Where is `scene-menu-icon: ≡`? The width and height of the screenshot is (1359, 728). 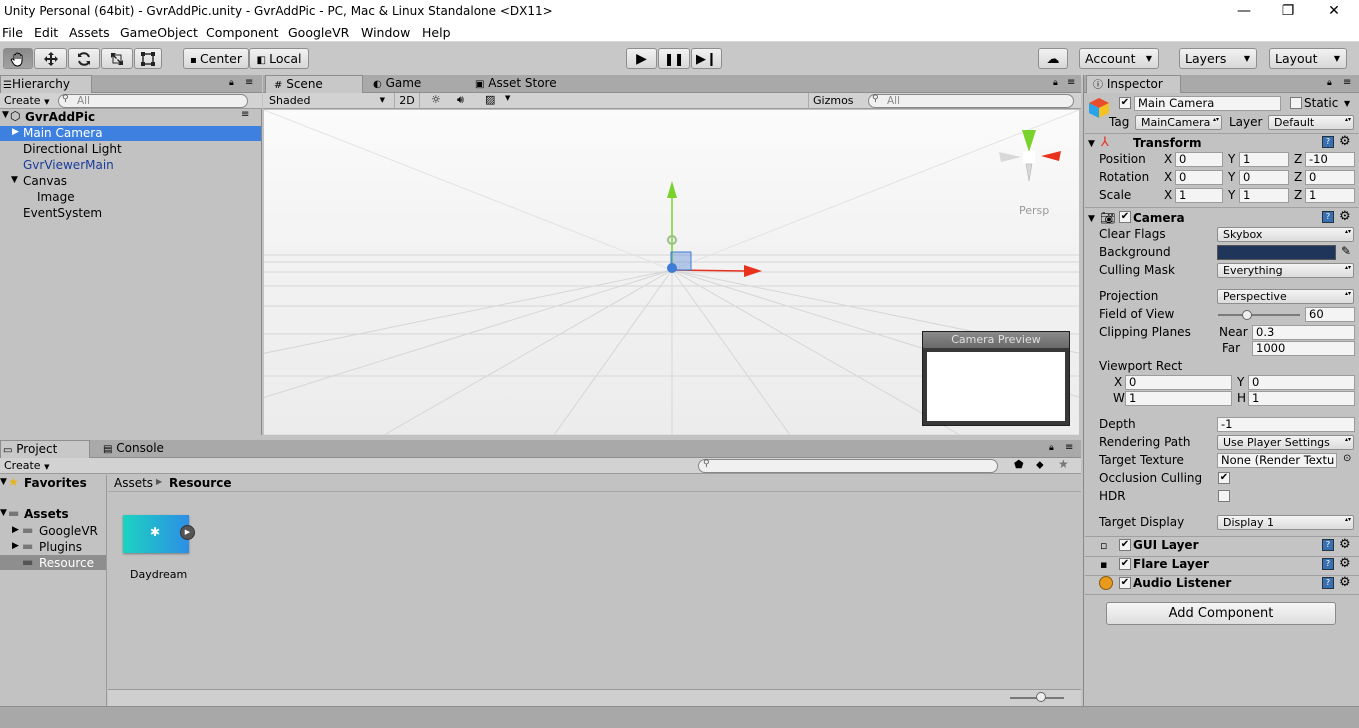
scene-menu-icon: ≡ is located at coordinates (245, 114).